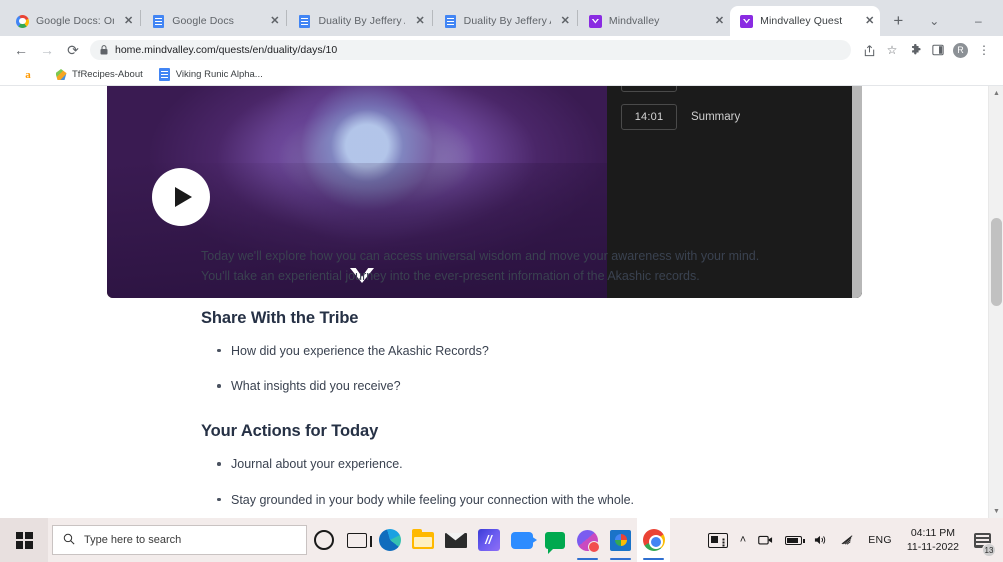  What do you see at coordinates (30, 75) in the screenshot?
I see `bookmark-amazon: a` at bounding box center [30, 75].